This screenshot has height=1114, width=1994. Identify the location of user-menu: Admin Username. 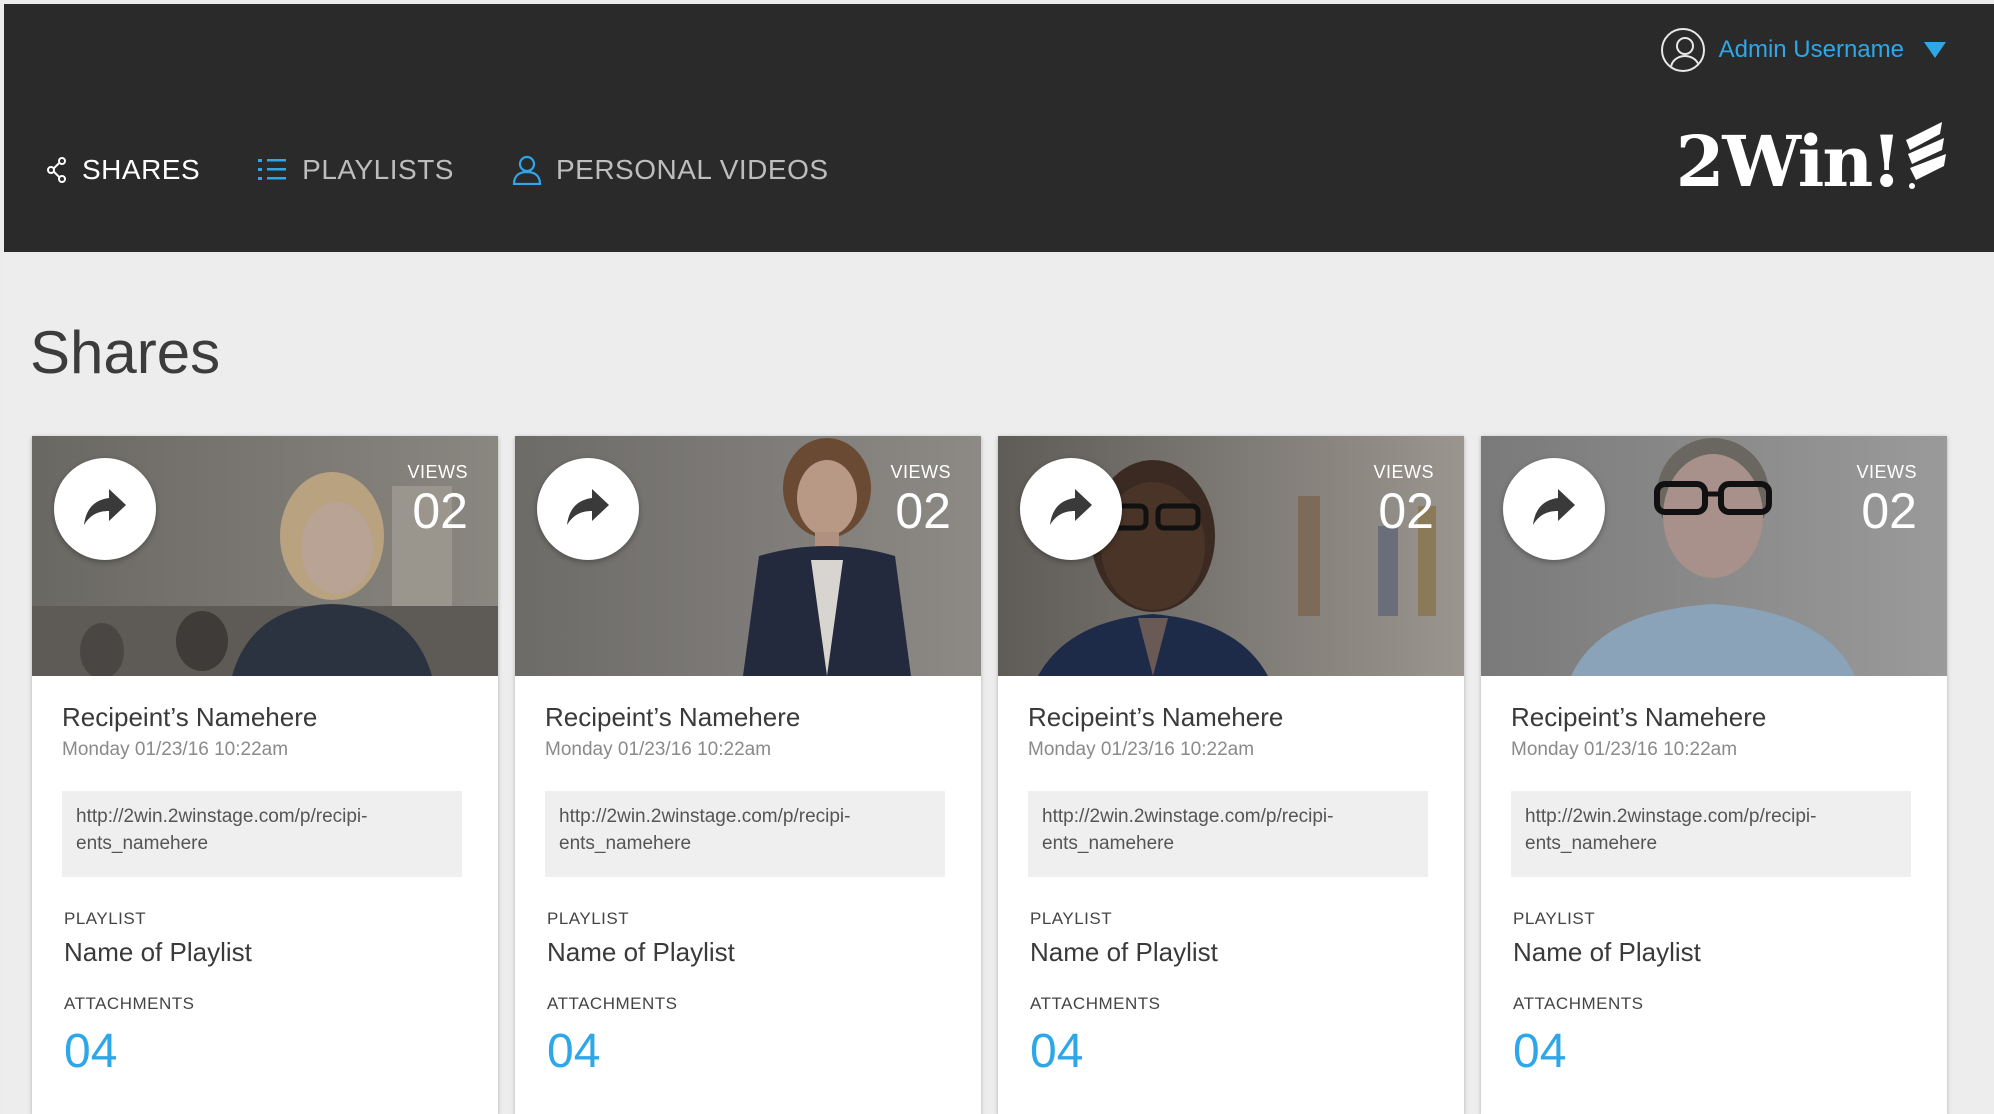
(1803, 50).